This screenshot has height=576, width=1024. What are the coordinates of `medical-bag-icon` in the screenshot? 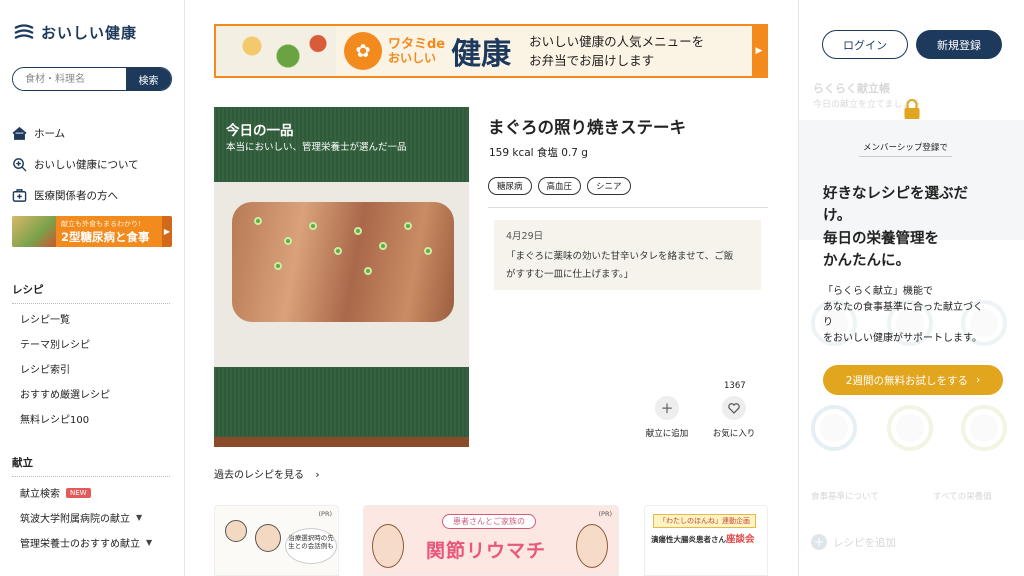 It's located at (19, 195).